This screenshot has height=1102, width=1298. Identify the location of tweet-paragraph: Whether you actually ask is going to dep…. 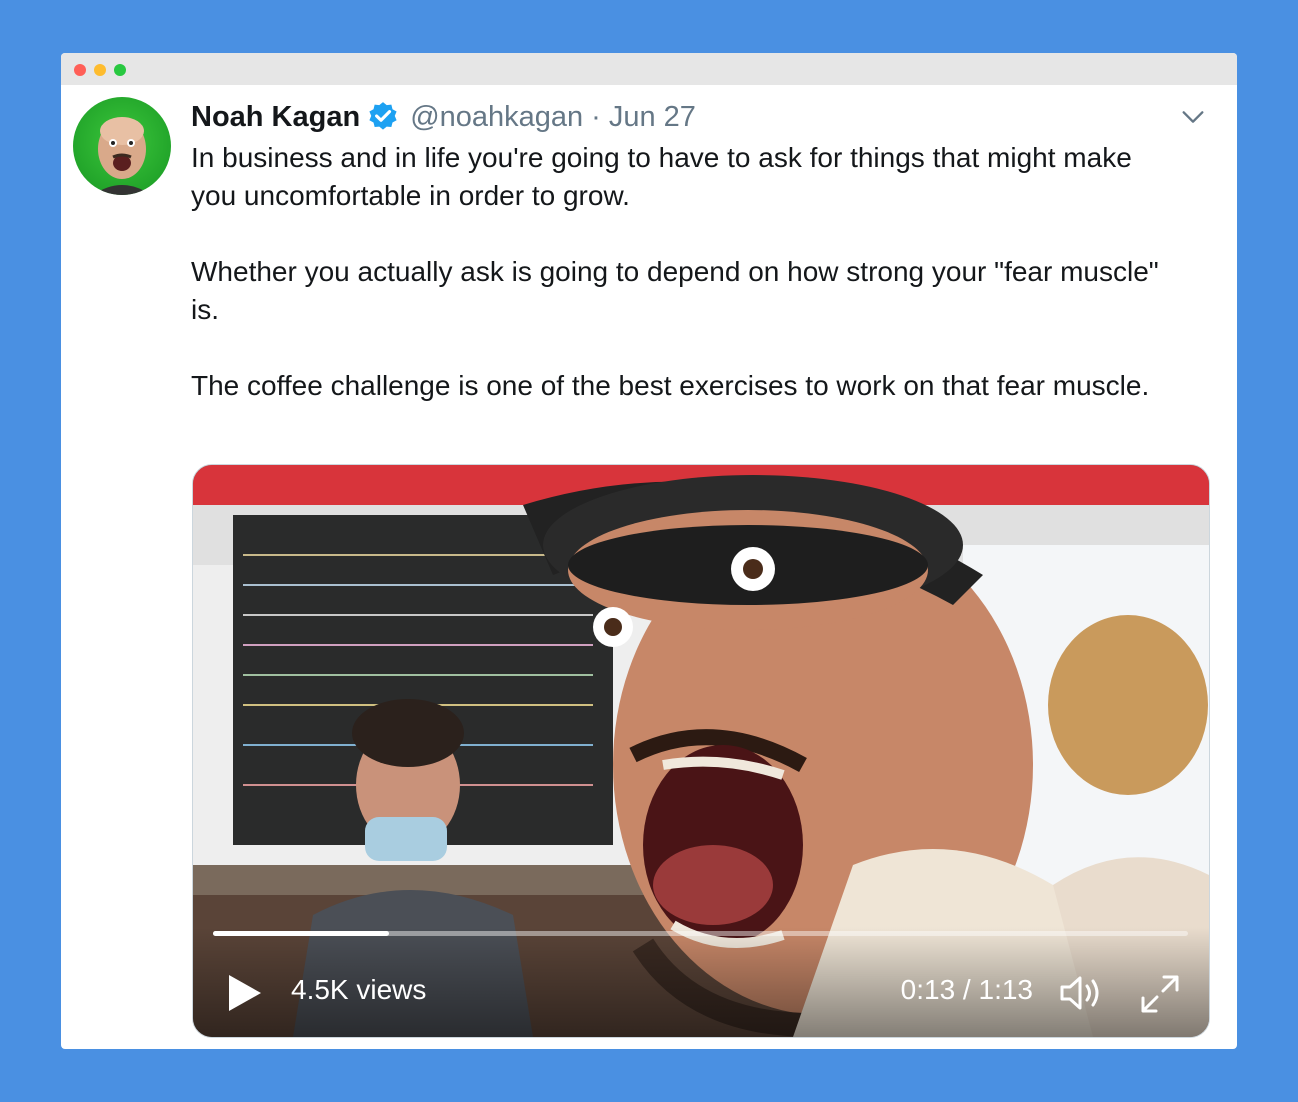
(675, 290).